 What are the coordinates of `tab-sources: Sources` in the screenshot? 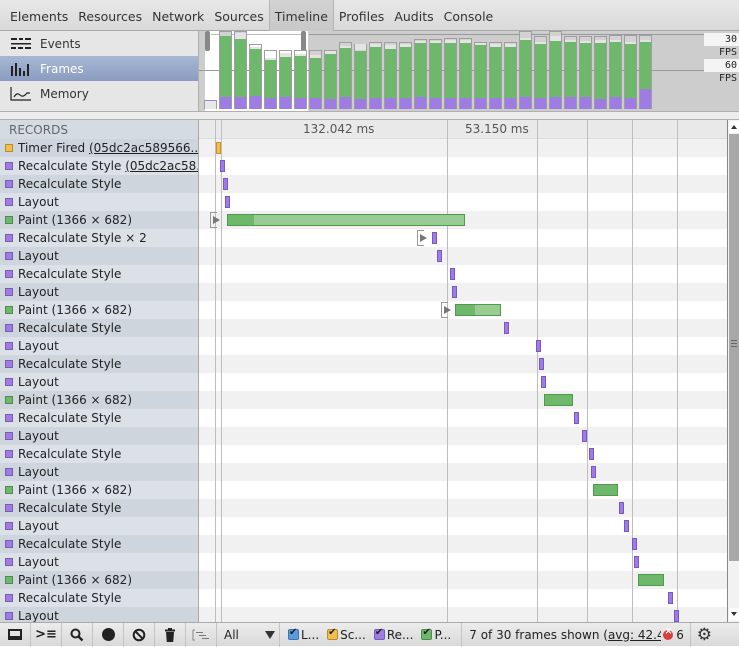 It's located at (238, 15).